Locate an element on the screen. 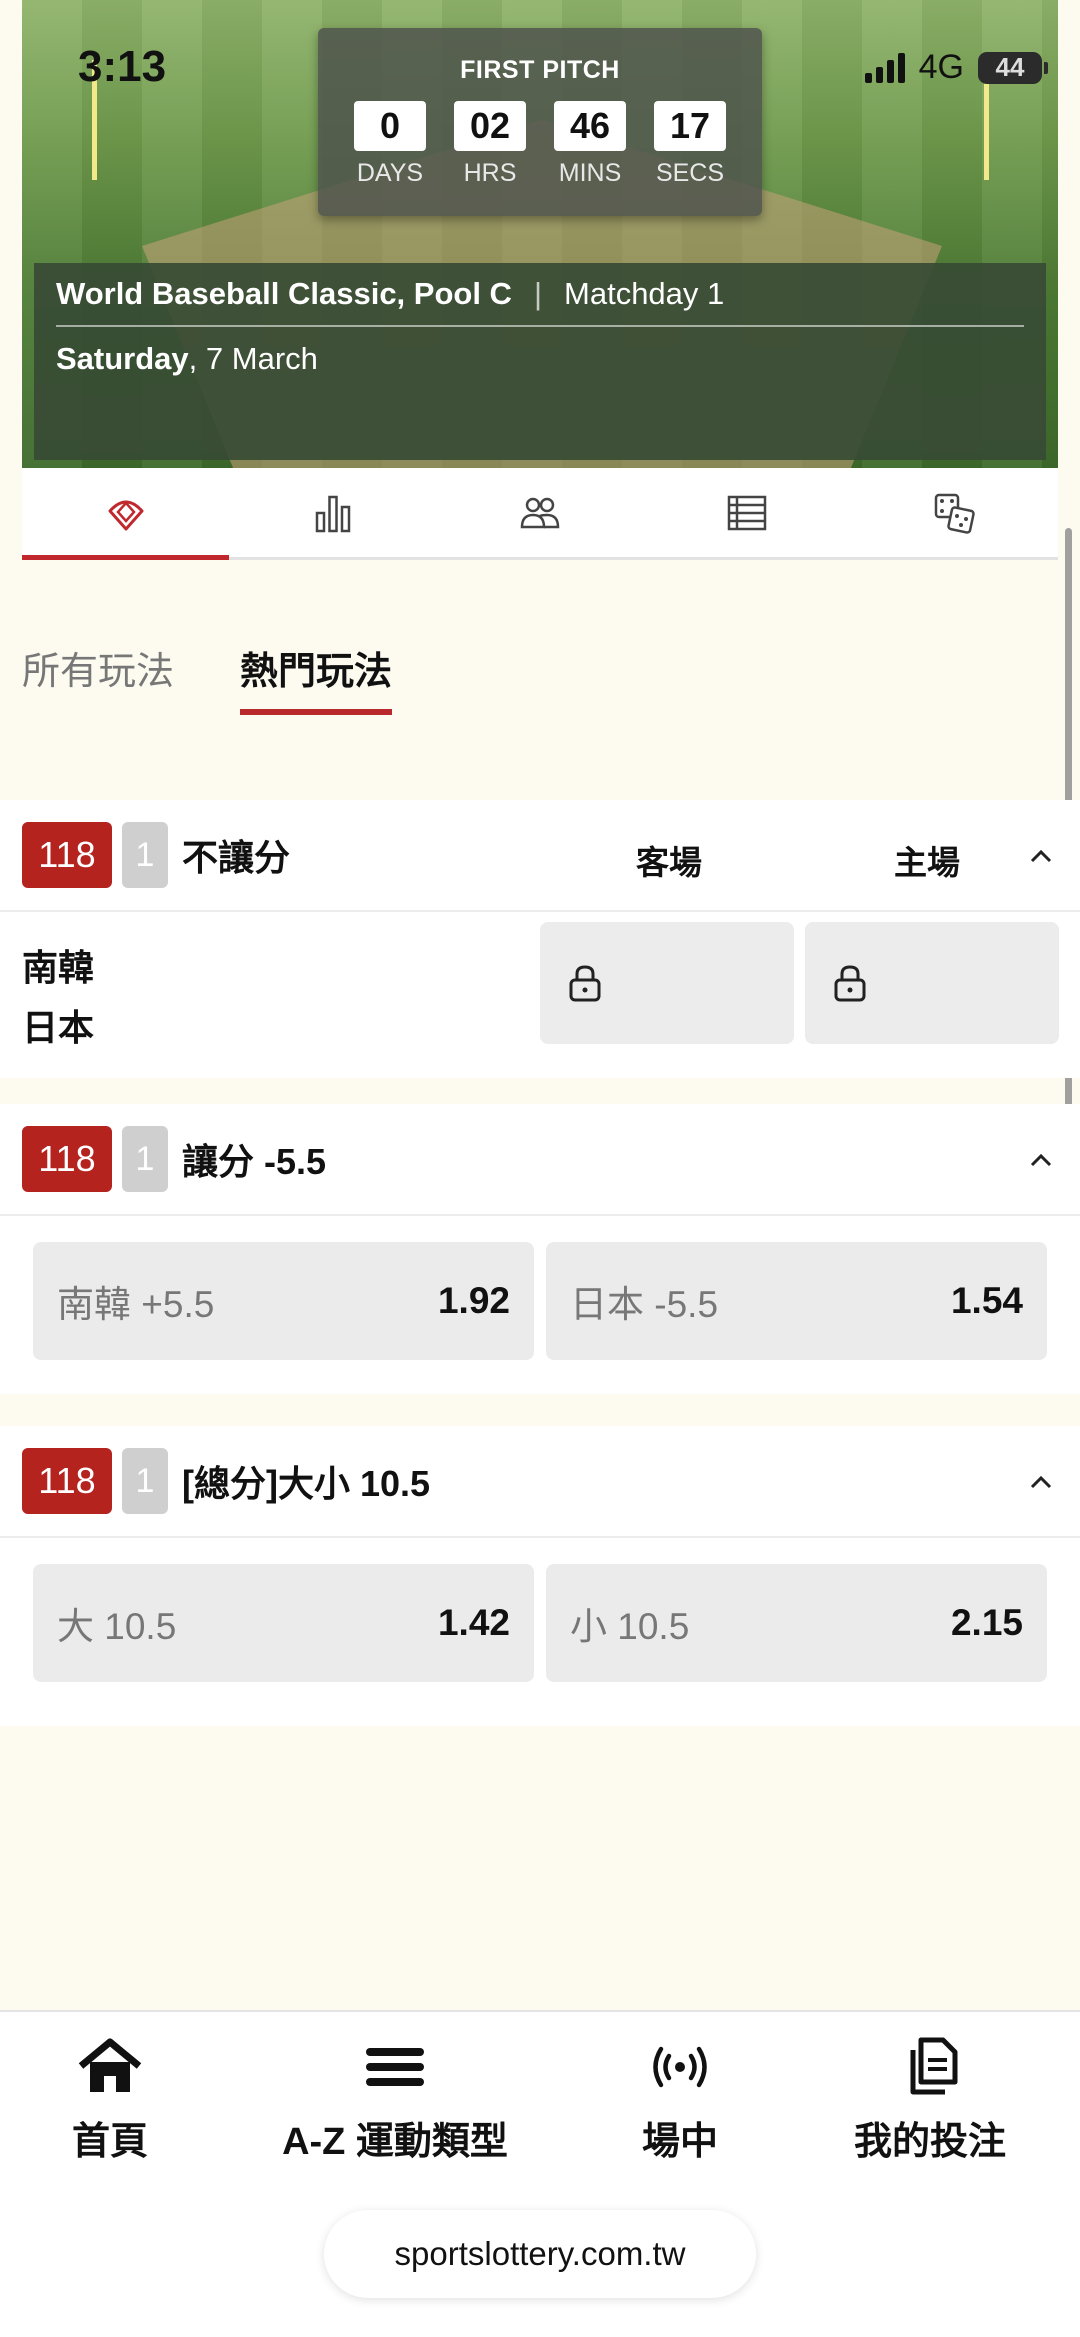 The width and height of the screenshot is (1080, 2337). odds-value: 1.92 is located at coordinates (473, 1300).